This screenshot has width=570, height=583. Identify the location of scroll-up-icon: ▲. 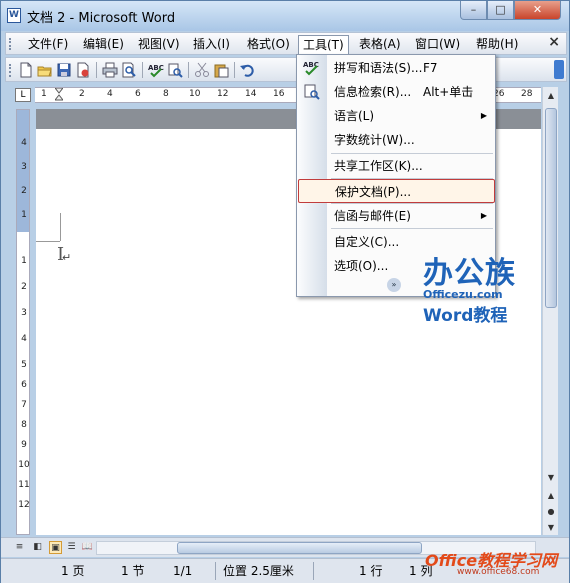
(551, 96).